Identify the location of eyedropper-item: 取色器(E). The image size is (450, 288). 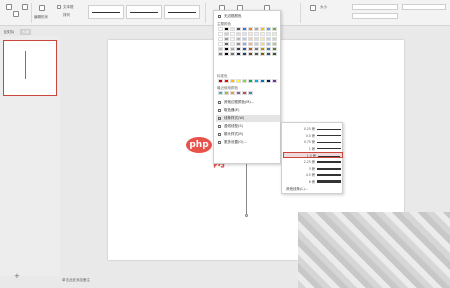
(248, 110).